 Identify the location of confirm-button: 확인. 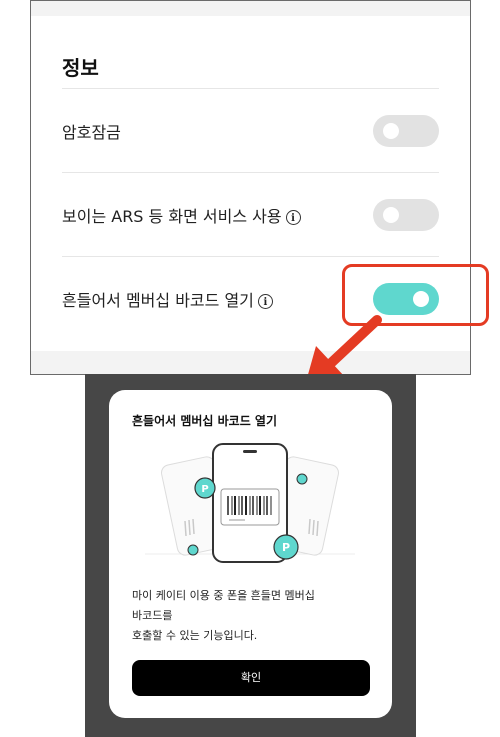
(251, 678).